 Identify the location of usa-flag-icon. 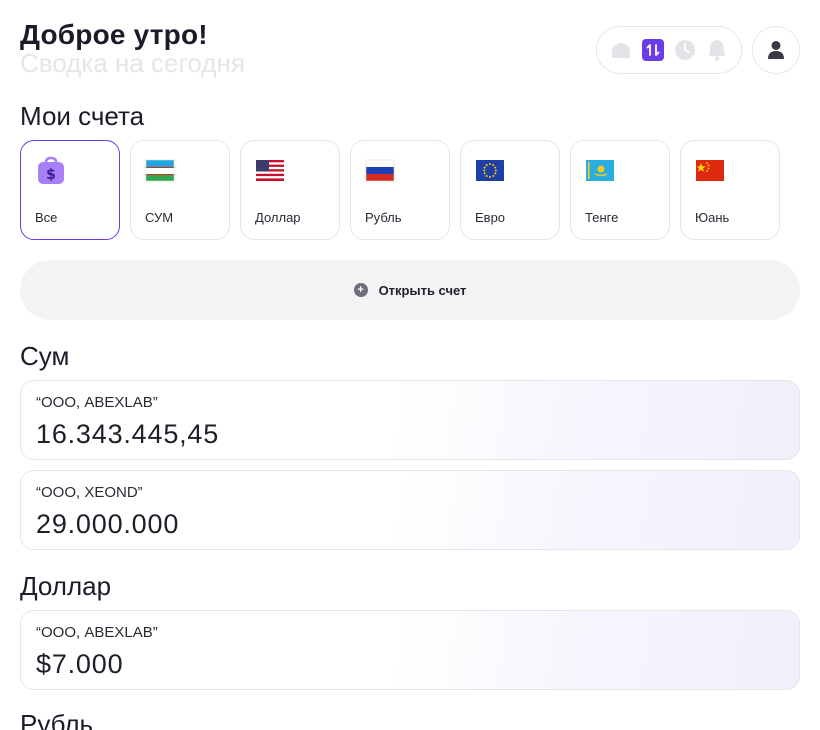
(270, 170).